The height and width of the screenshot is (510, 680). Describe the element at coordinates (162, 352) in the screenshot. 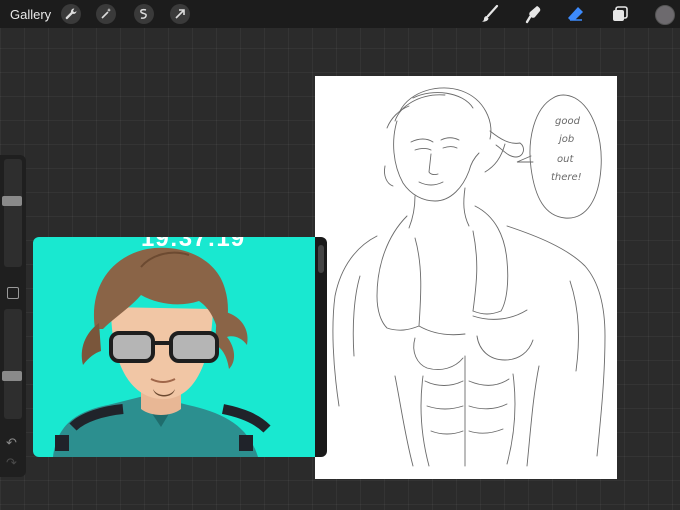

I see `character-illustration` at that location.